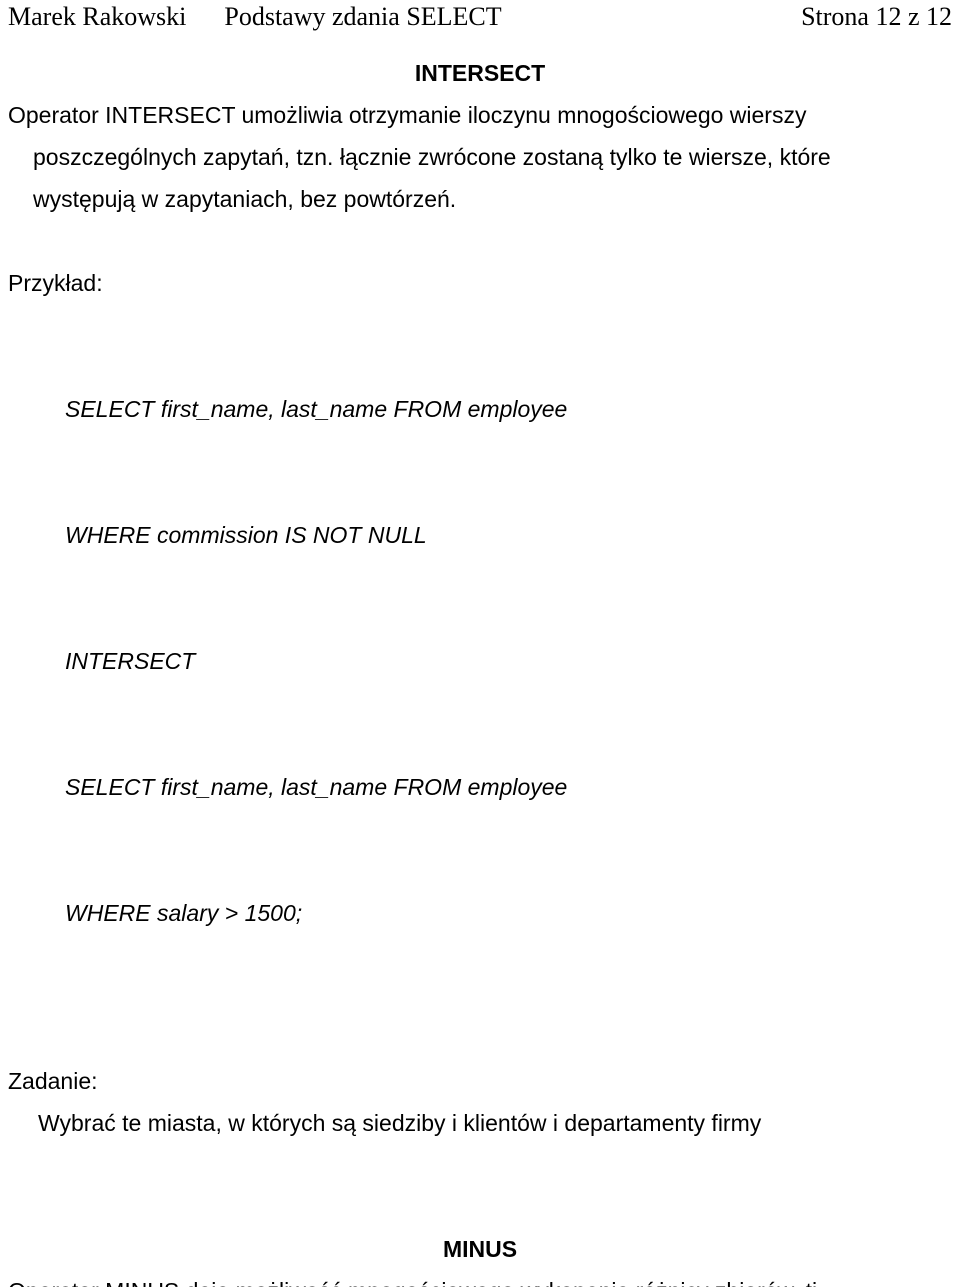 The width and height of the screenshot is (960, 1287). Describe the element at coordinates (480, 1249) in the screenshot. I see `section-heading-minus: MINUS` at that location.